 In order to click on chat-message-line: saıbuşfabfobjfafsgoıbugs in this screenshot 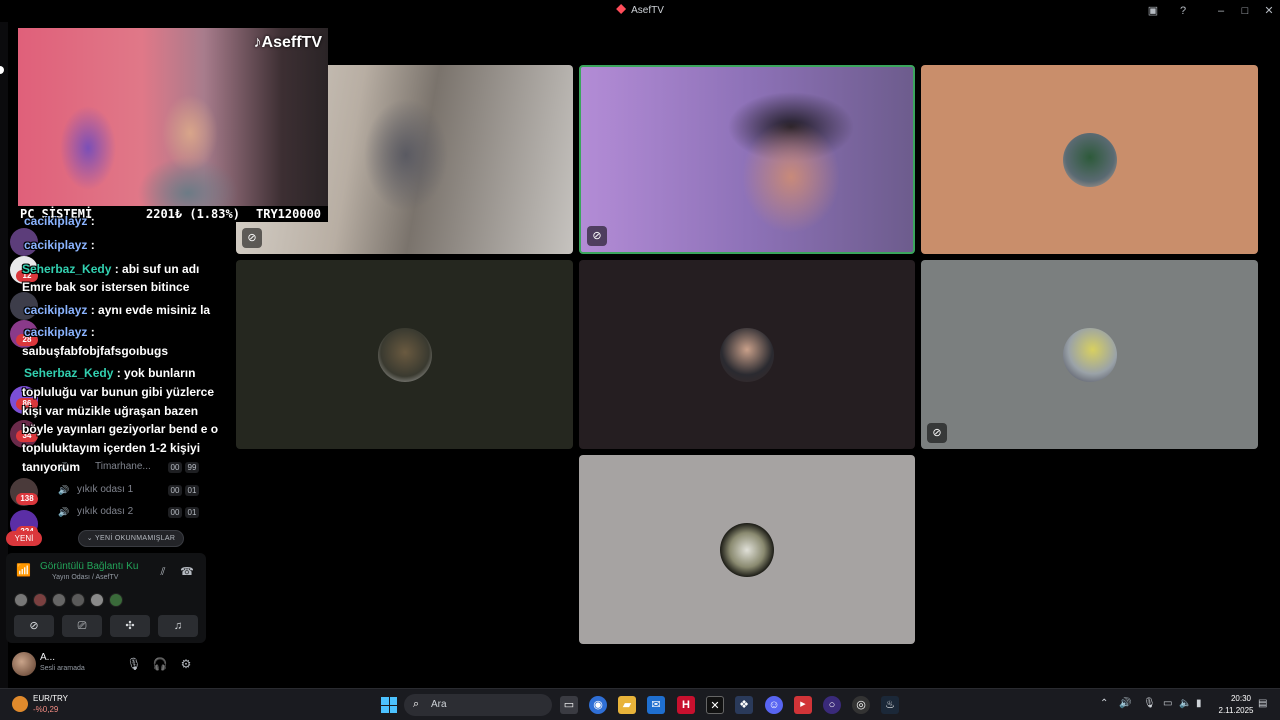, I will do `click(95, 351)`.